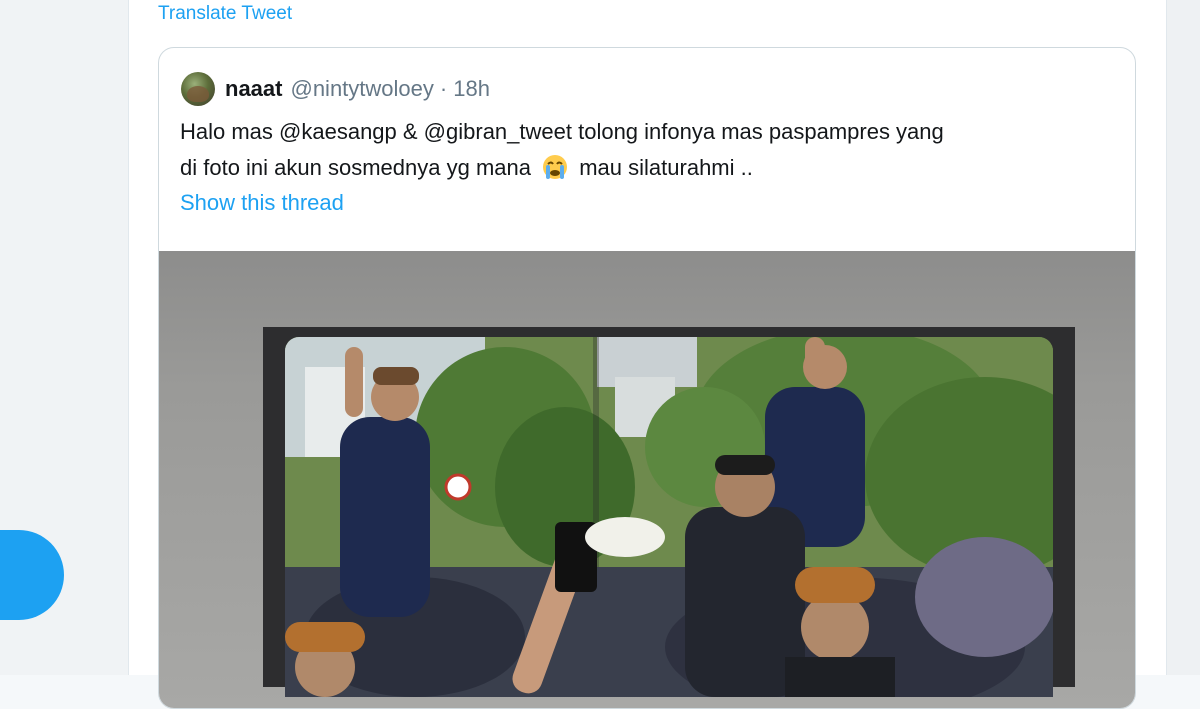 Image resolution: width=1200 pixels, height=709 pixels. What do you see at coordinates (666, 167) in the screenshot?
I see `tweet-text-line-2b: mau silaturahmi ..` at bounding box center [666, 167].